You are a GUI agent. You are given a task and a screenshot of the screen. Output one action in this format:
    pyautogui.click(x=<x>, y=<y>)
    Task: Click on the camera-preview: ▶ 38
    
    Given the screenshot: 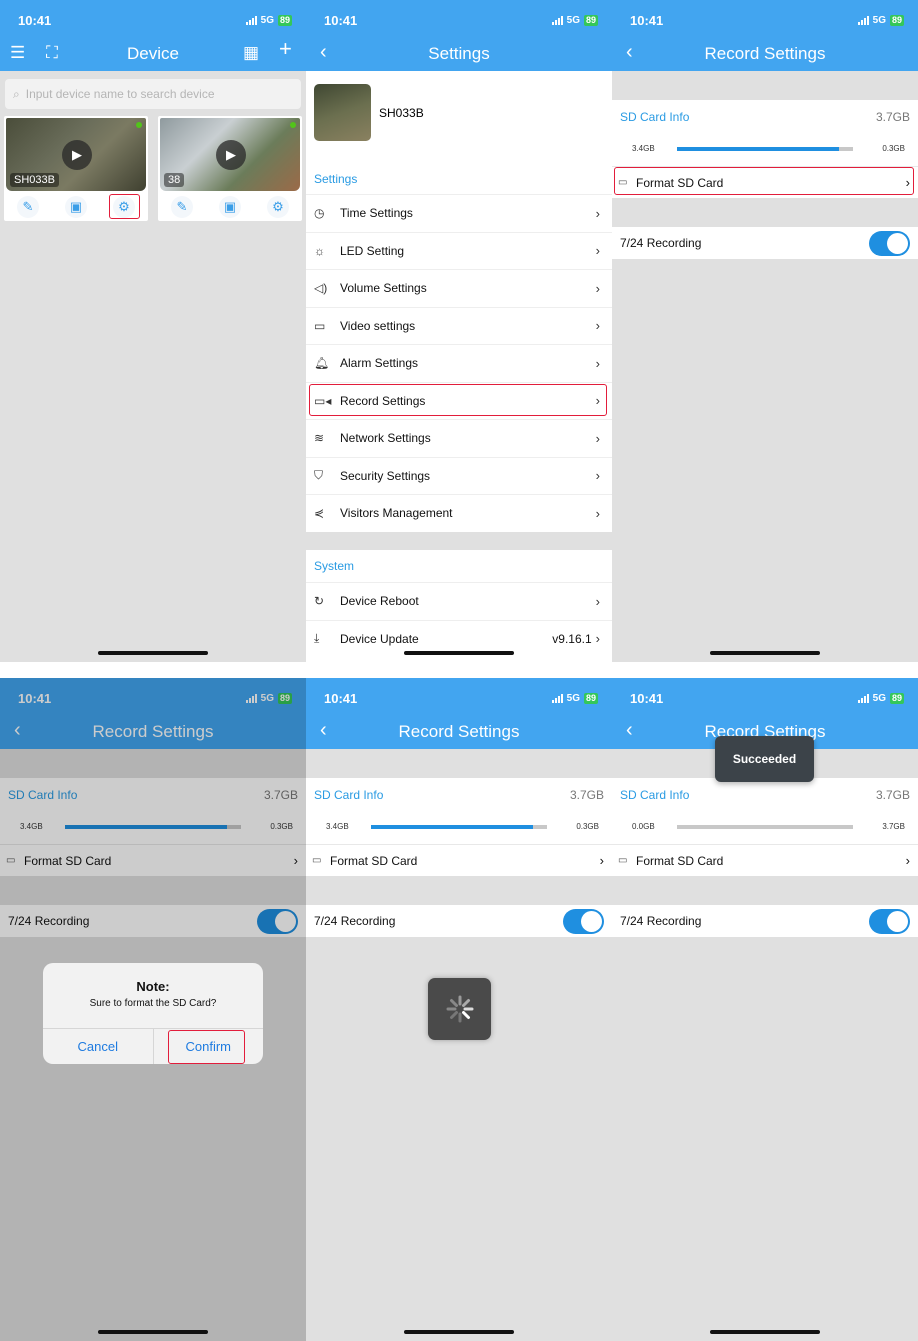 What is the action you would take?
    pyautogui.click(x=230, y=154)
    